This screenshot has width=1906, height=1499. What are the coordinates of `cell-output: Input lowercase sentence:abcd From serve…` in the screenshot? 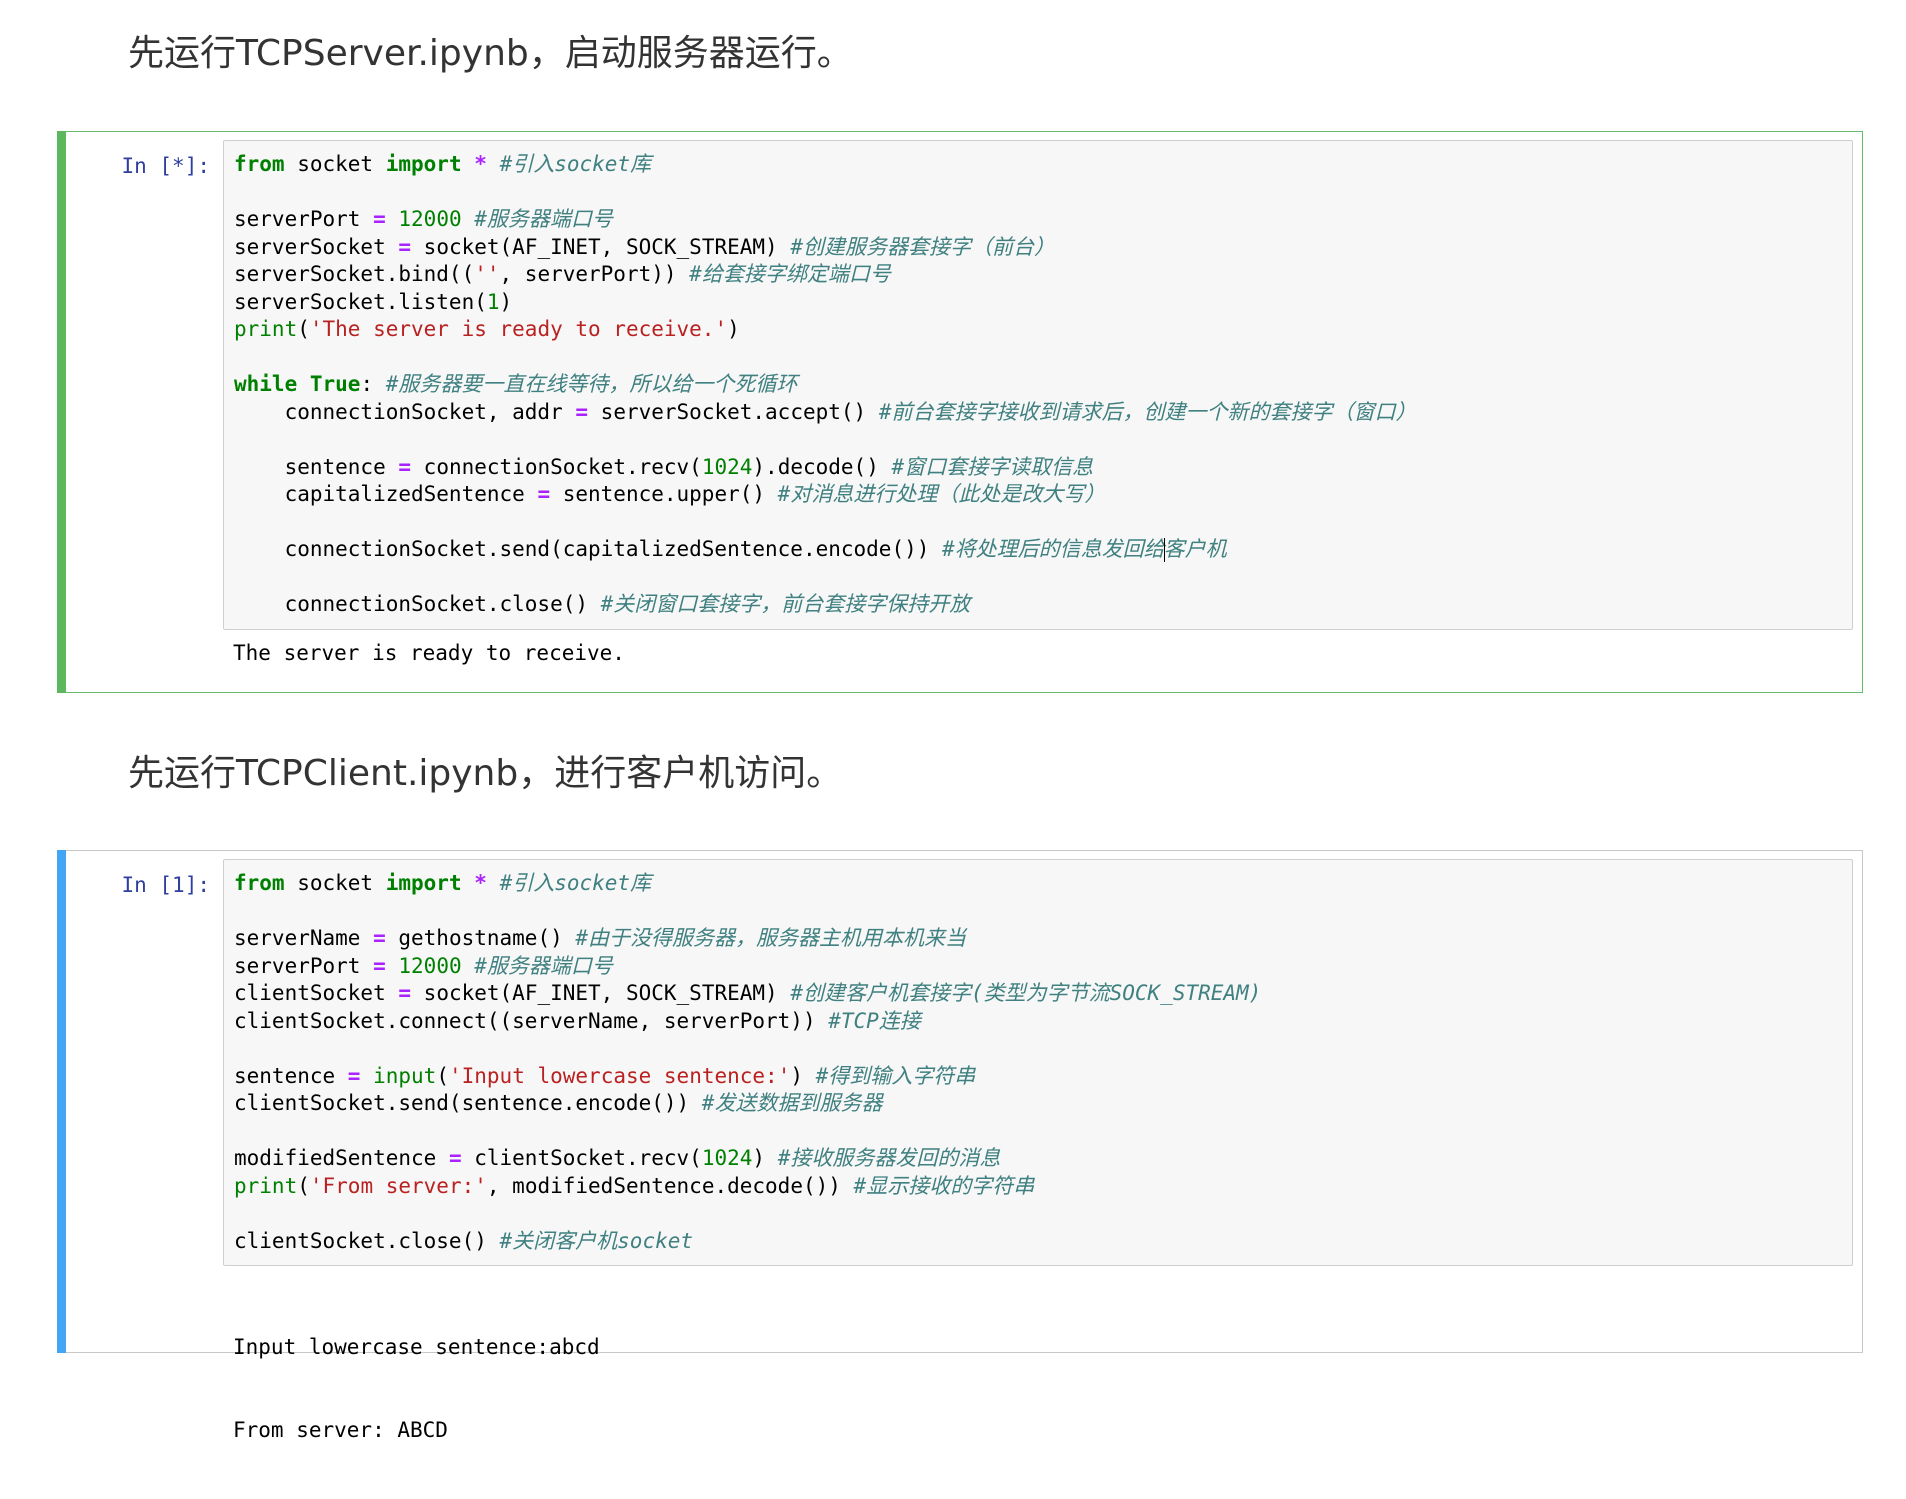 It's located at (416, 1389).